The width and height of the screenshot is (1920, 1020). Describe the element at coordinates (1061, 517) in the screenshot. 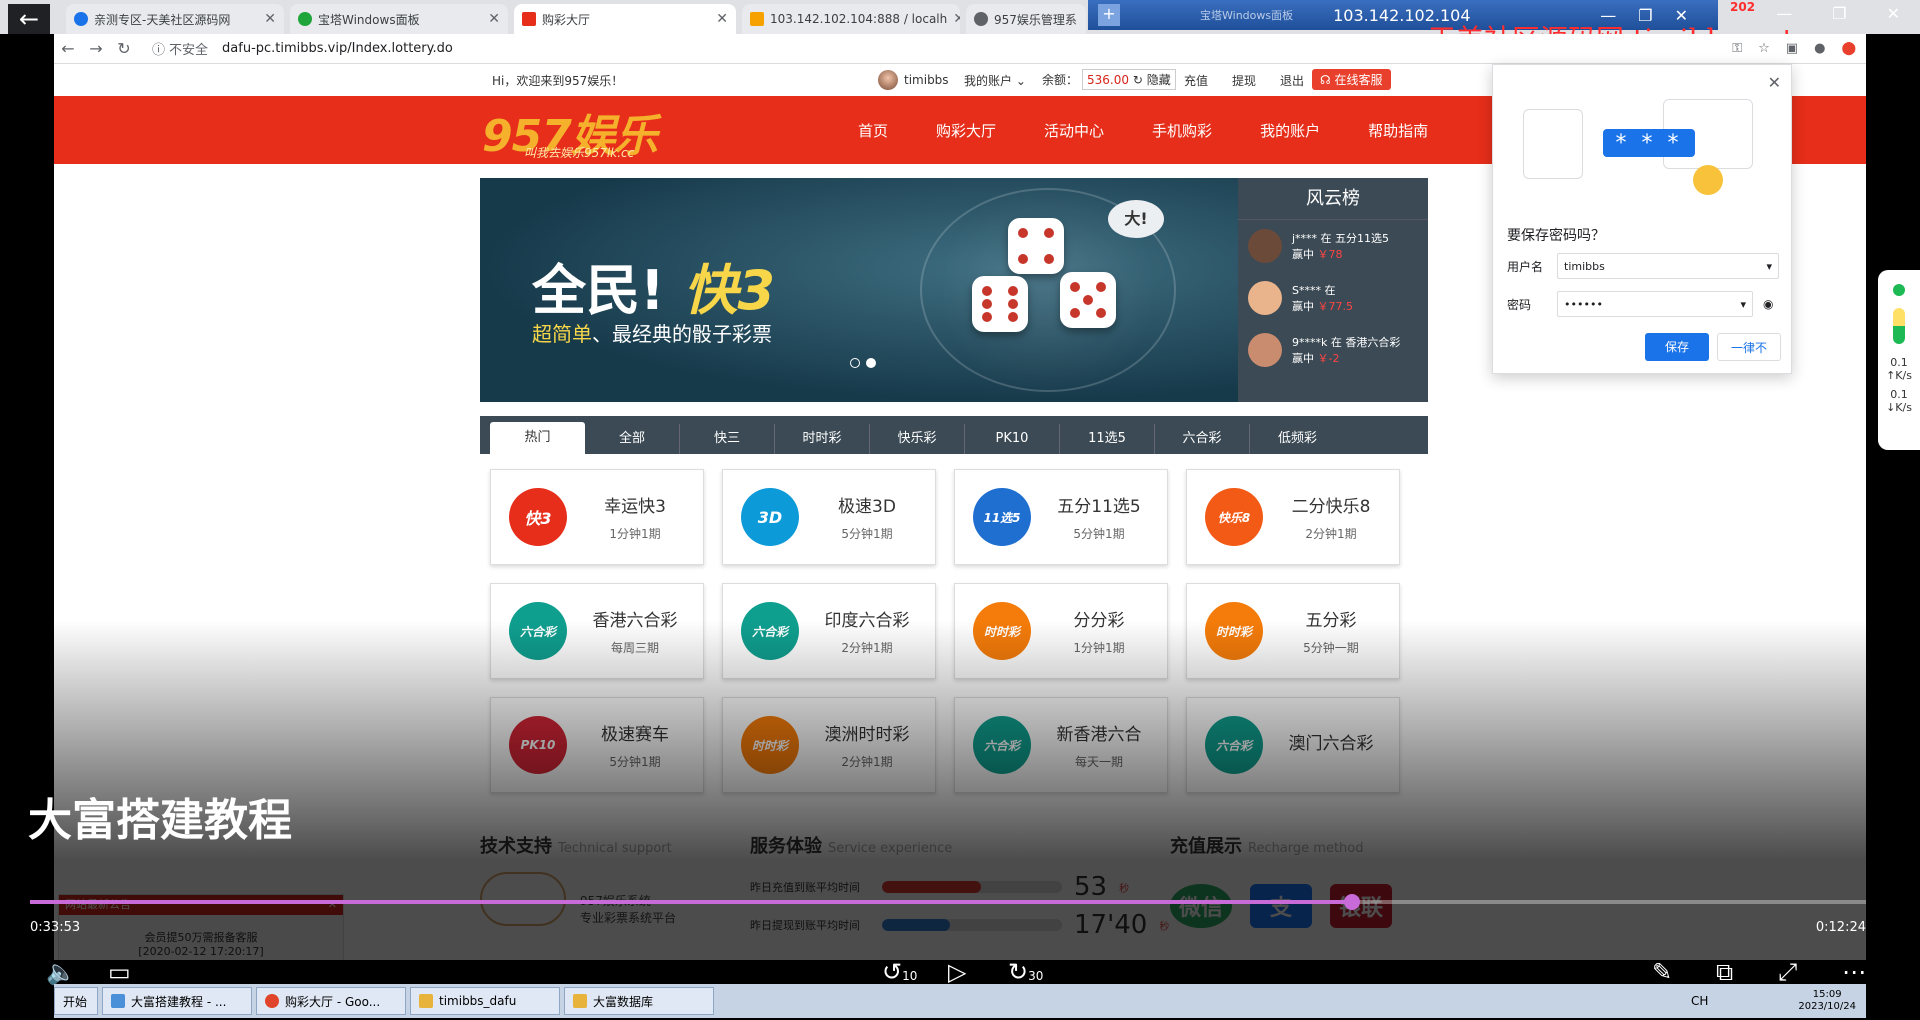

I see `game-card: 11选5 五分11选5 5分钟1期` at that location.